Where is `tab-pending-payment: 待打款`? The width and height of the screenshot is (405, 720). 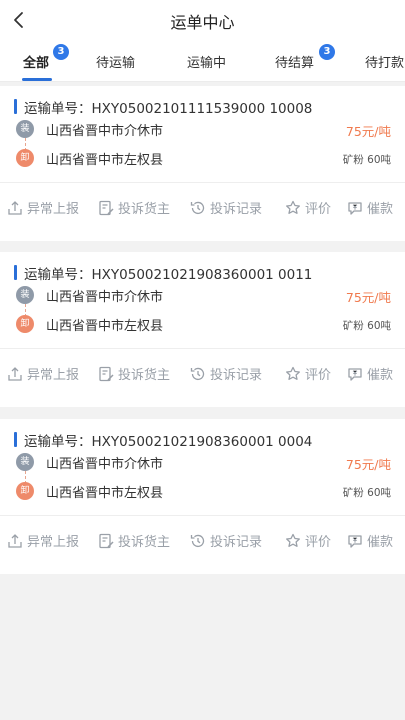 tab-pending-payment: 待打款 is located at coordinates (384, 61).